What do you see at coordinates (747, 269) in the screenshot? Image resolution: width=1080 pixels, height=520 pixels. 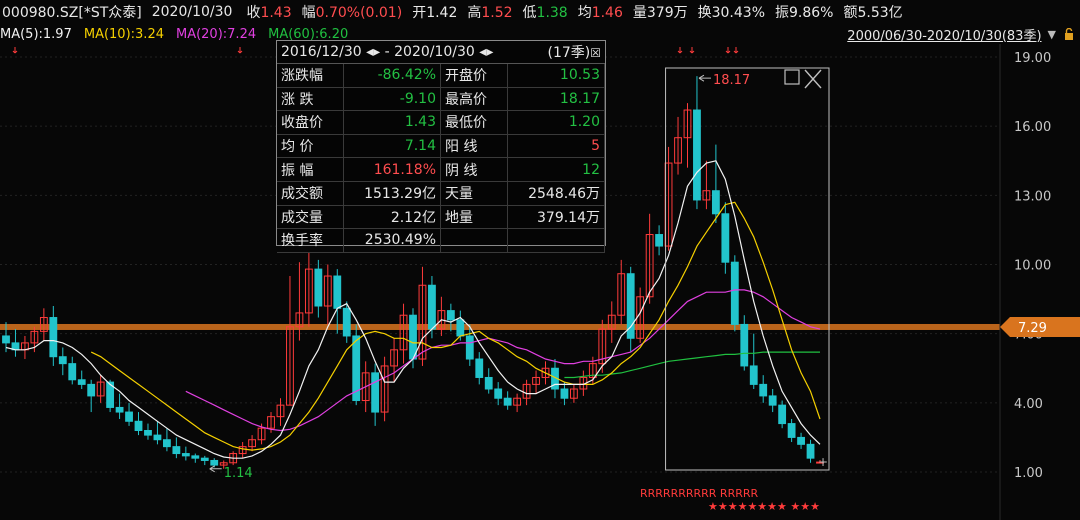 I see `selection-rect` at bounding box center [747, 269].